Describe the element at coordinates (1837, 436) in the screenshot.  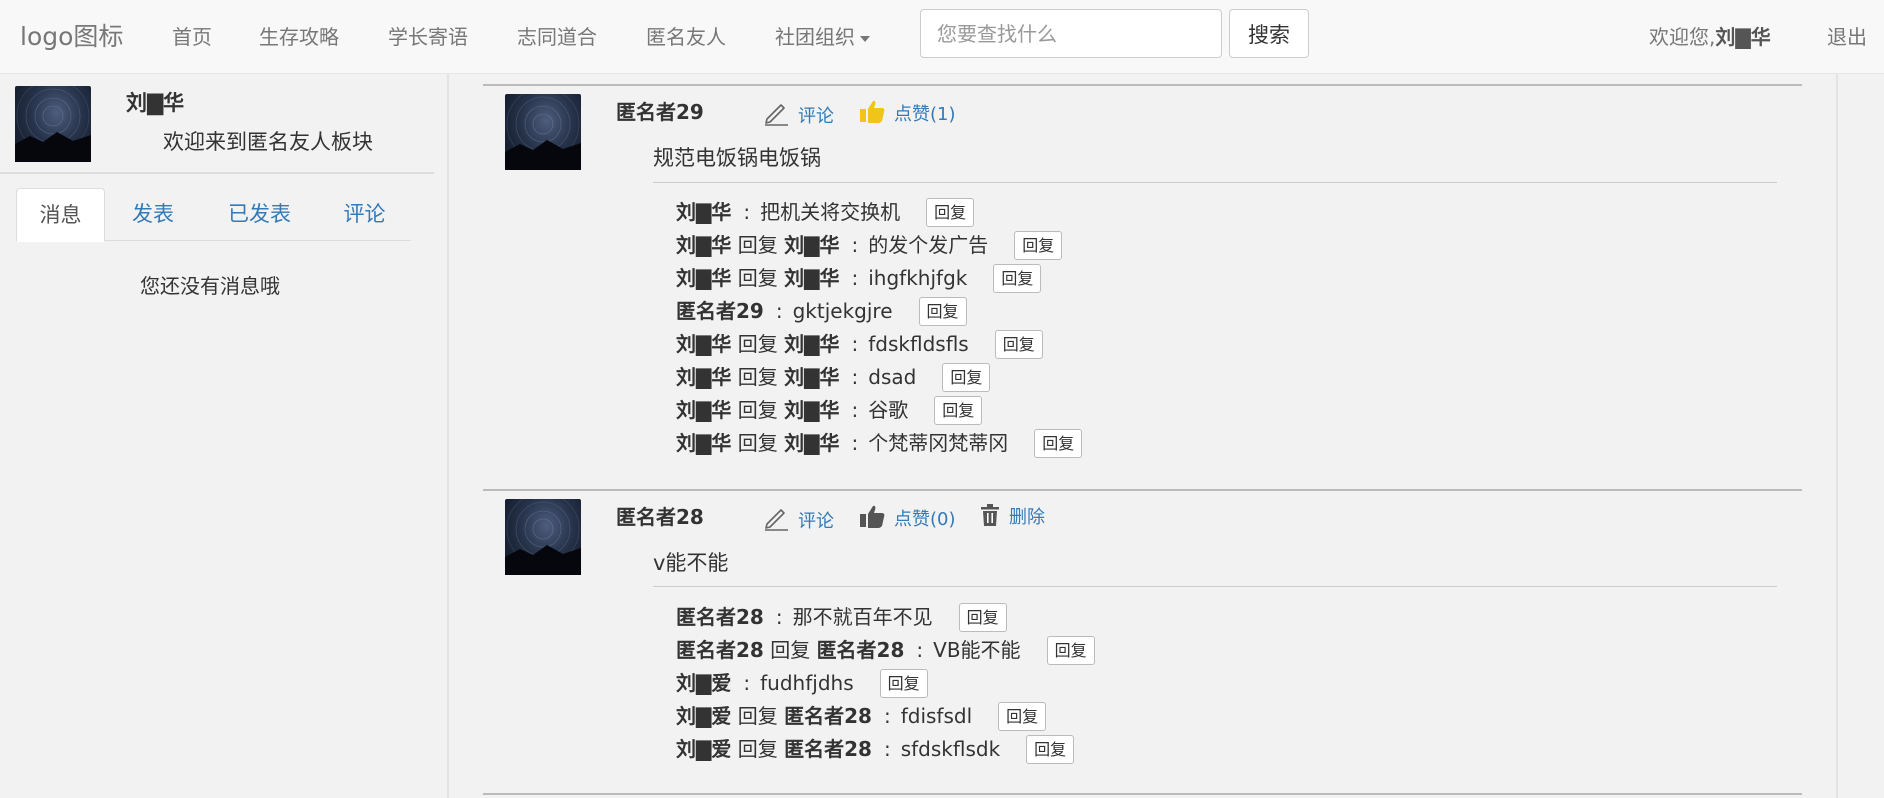
I see `content-border` at that location.